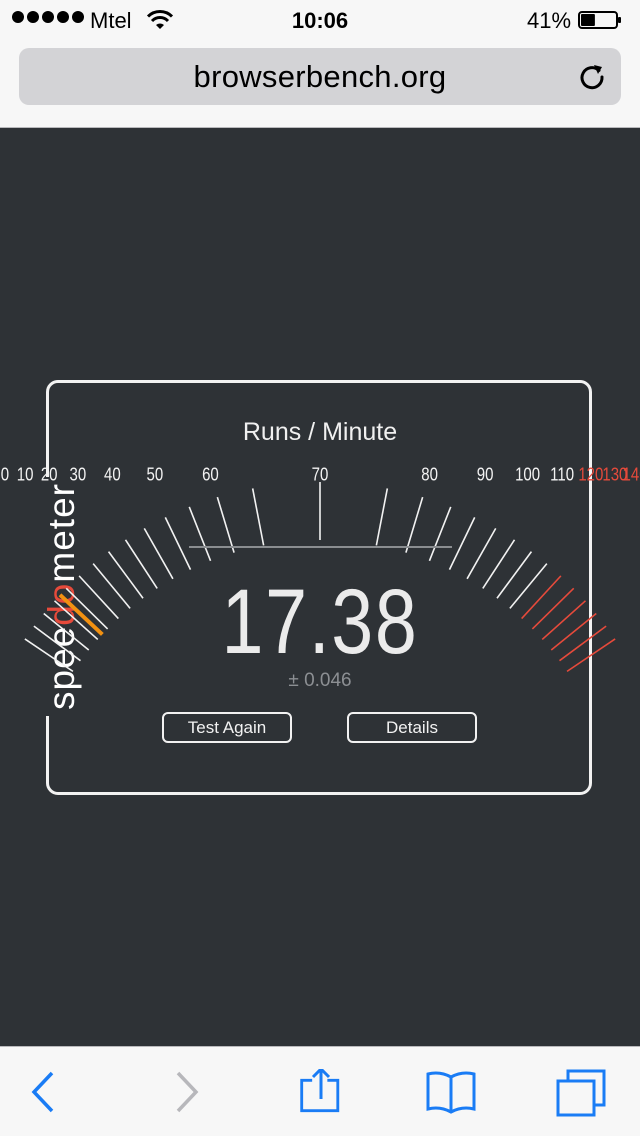 The width and height of the screenshot is (640, 1136). What do you see at coordinates (599, 20) in the screenshot?
I see `battery-icon` at bounding box center [599, 20].